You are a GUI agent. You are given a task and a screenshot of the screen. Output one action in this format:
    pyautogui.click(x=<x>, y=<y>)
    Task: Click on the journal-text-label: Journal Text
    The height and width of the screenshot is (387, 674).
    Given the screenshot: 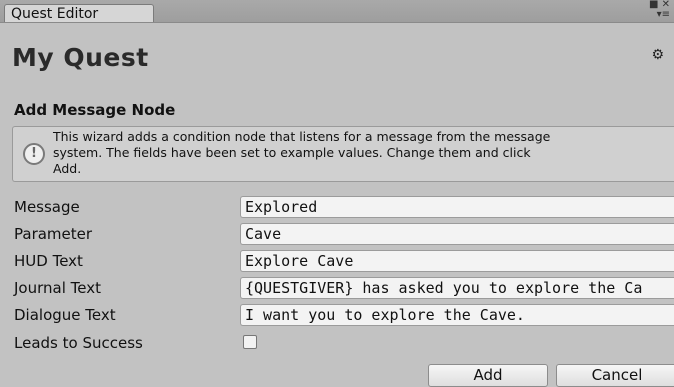 What is the action you would take?
    pyautogui.click(x=57, y=288)
    